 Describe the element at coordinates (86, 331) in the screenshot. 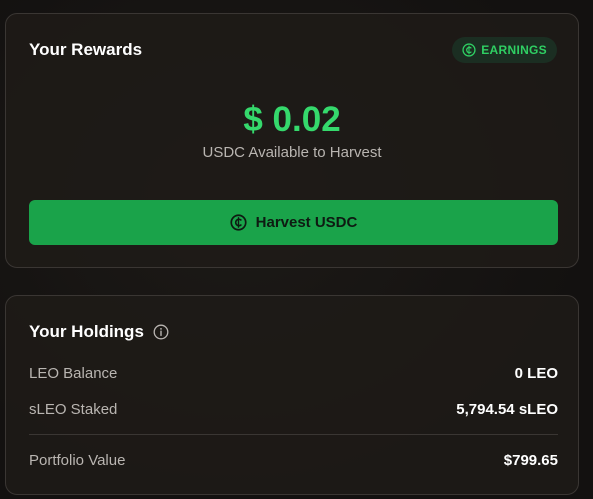

I see `holdings-title: Your Holdings` at that location.